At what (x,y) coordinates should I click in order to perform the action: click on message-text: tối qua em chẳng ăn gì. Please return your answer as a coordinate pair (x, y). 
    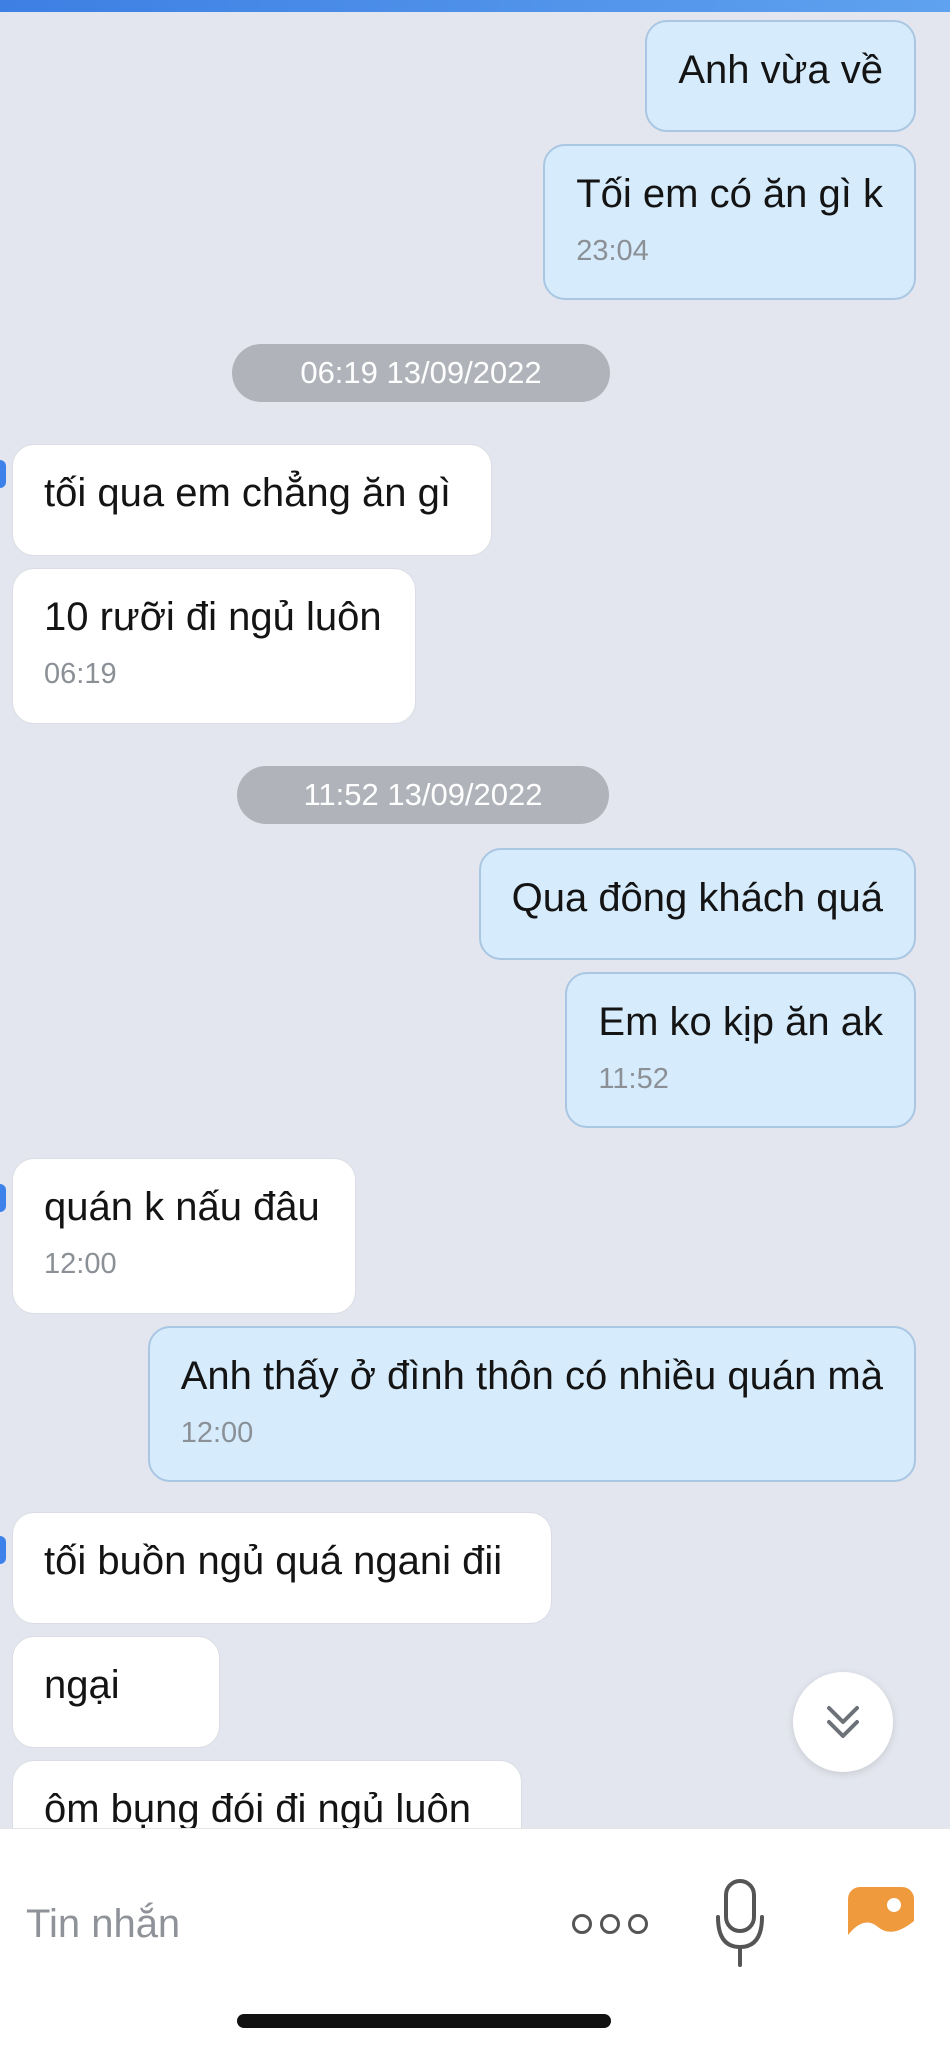
    Looking at the image, I should click on (247, 493).